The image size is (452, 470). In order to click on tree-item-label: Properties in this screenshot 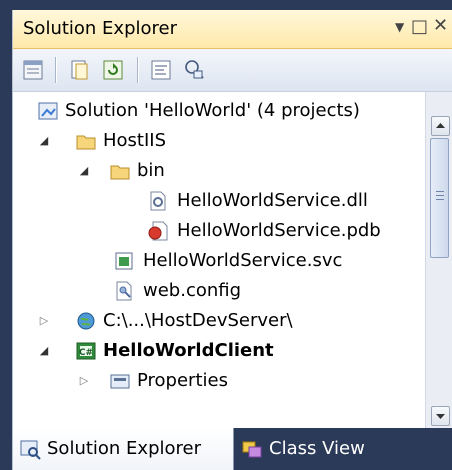, I will do `click(182, 380)`.